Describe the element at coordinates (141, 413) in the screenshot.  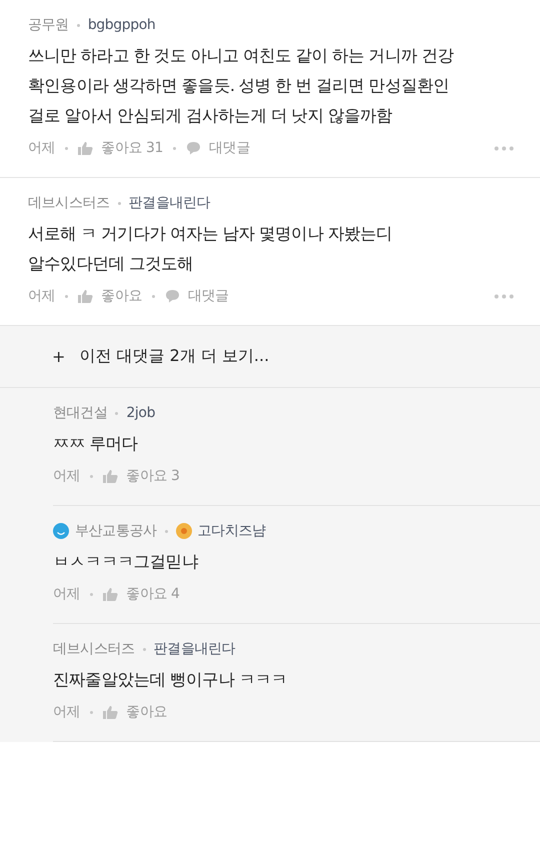
I see `nickname: 2job` at that location.